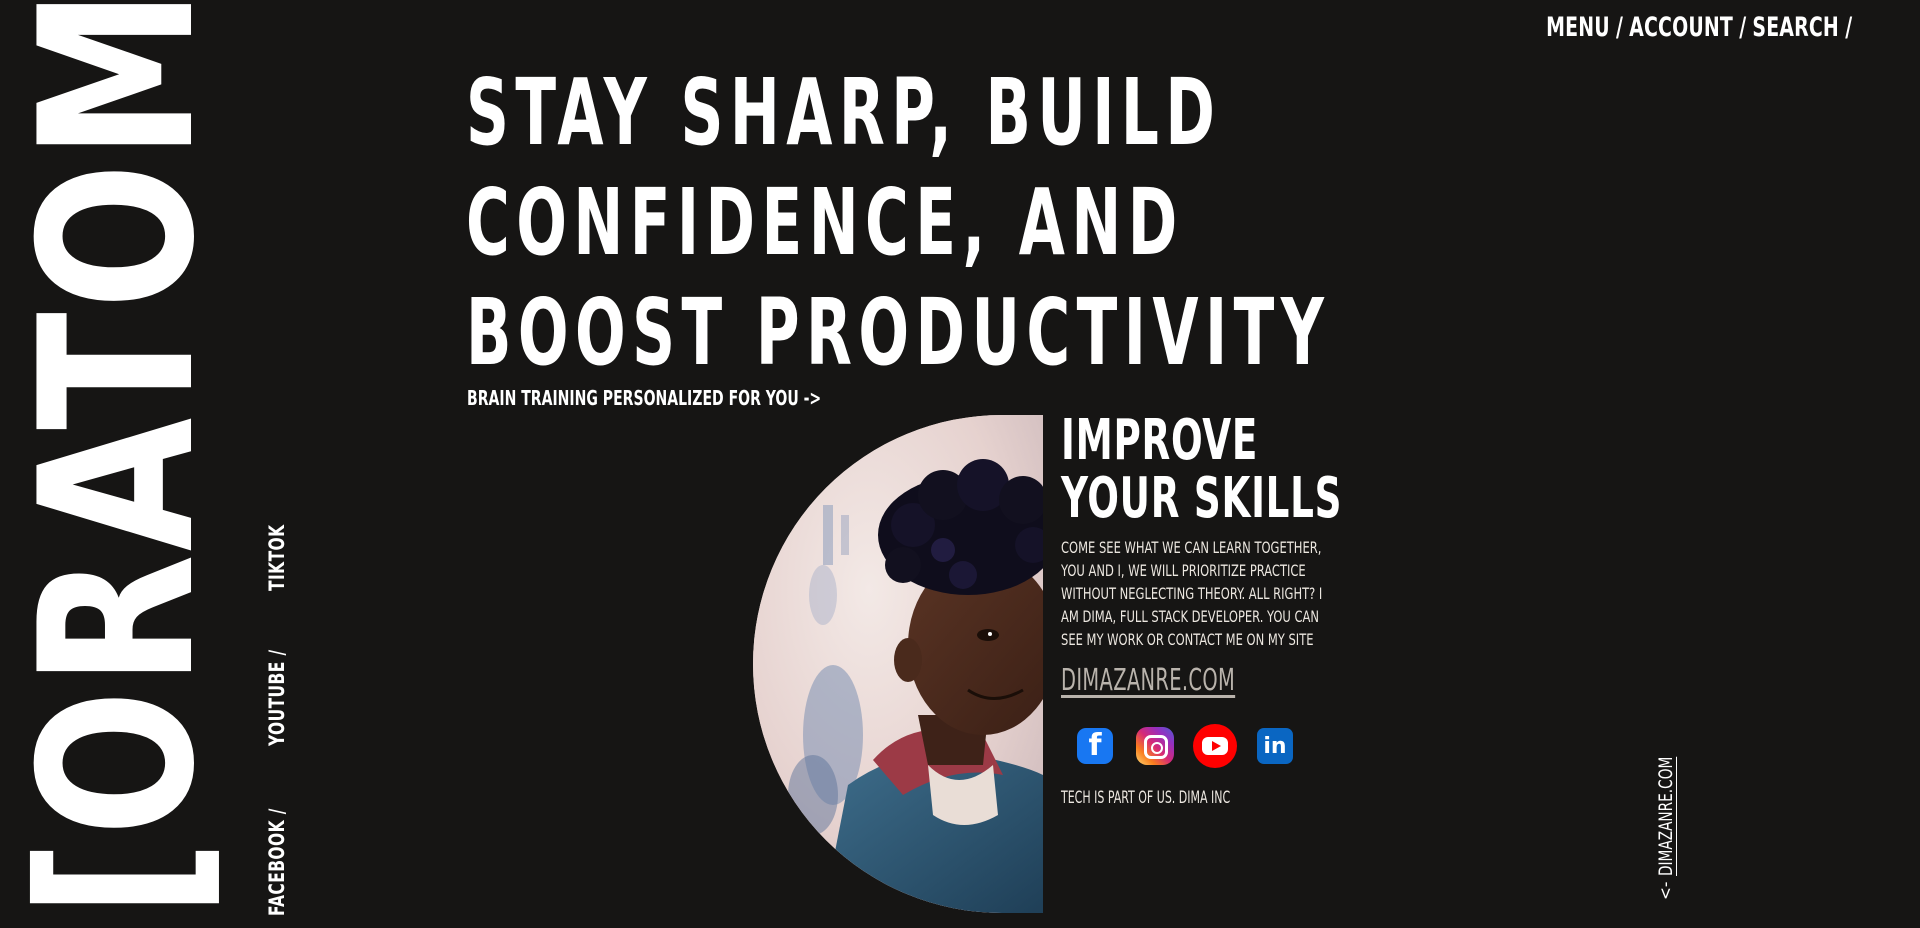 The height and width of the screenshot is (928, 1920). I want to click on brand-logo: [ORATOMIND], so click(120, 459).